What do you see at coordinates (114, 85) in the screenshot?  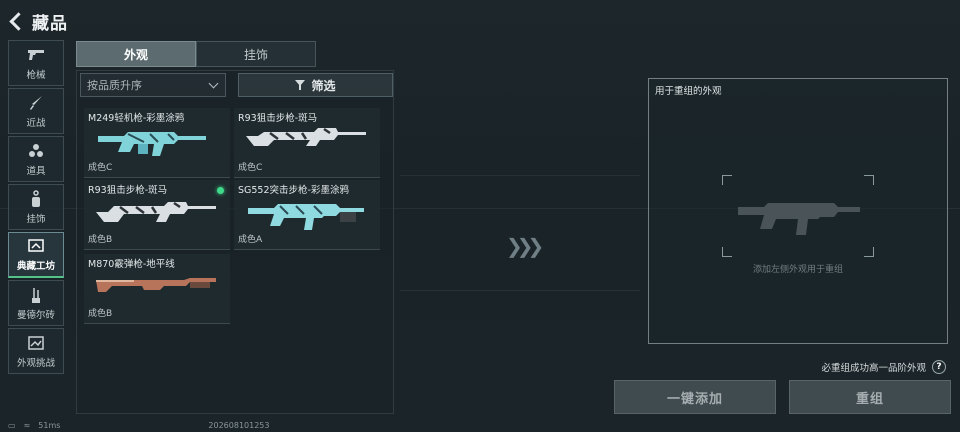 I see `sort-value: 按品质升序` at bounding box center [114, 85].